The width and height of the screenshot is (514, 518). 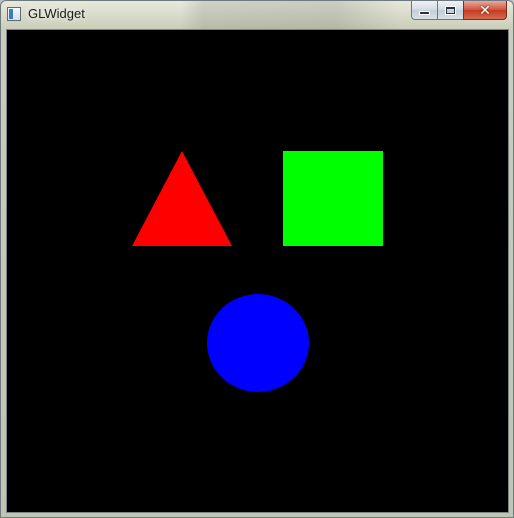 What do you see at coordinates (333, 198) in the screenshot?
I see `green-square` at bounding box center [333, 198].